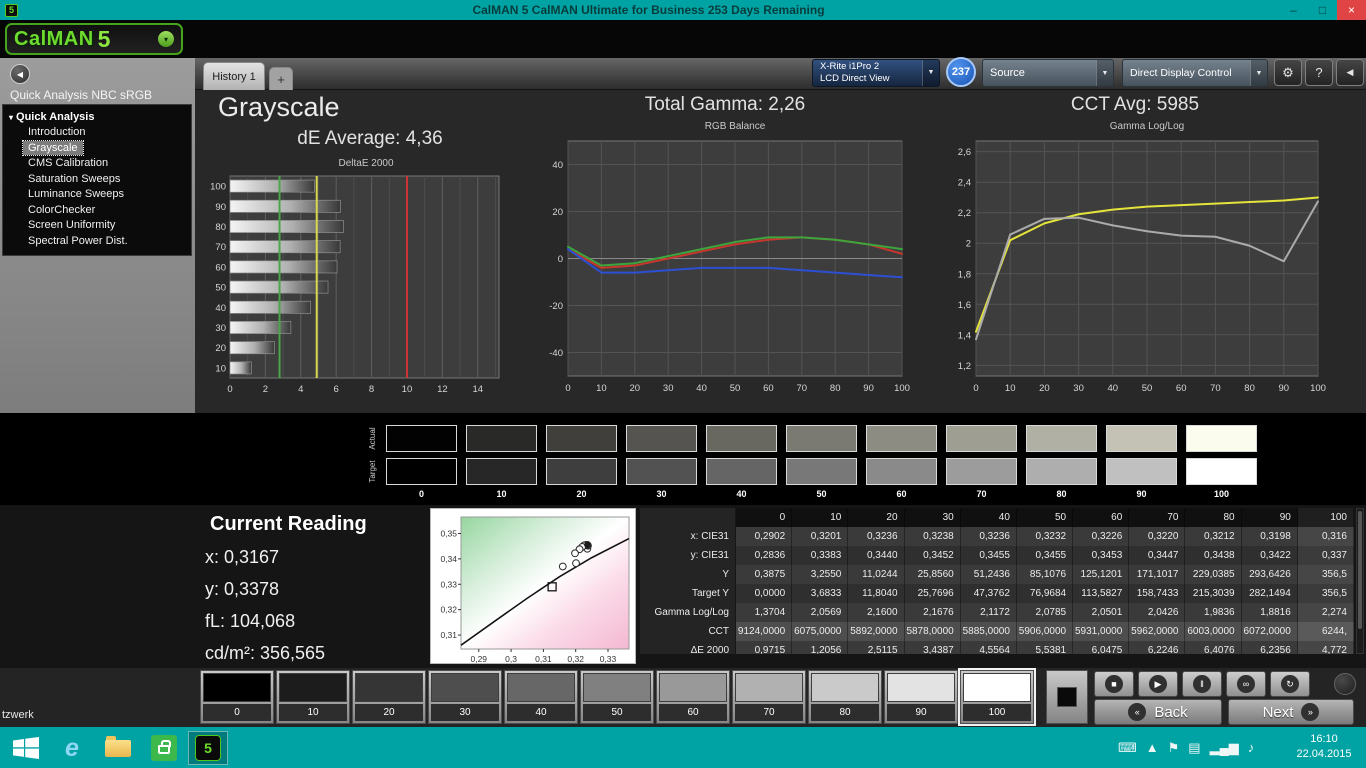 The height and width of the screenshot is (768, 1366). I want to click on sidebar-collapse-button: ◀, so click(20, 74).